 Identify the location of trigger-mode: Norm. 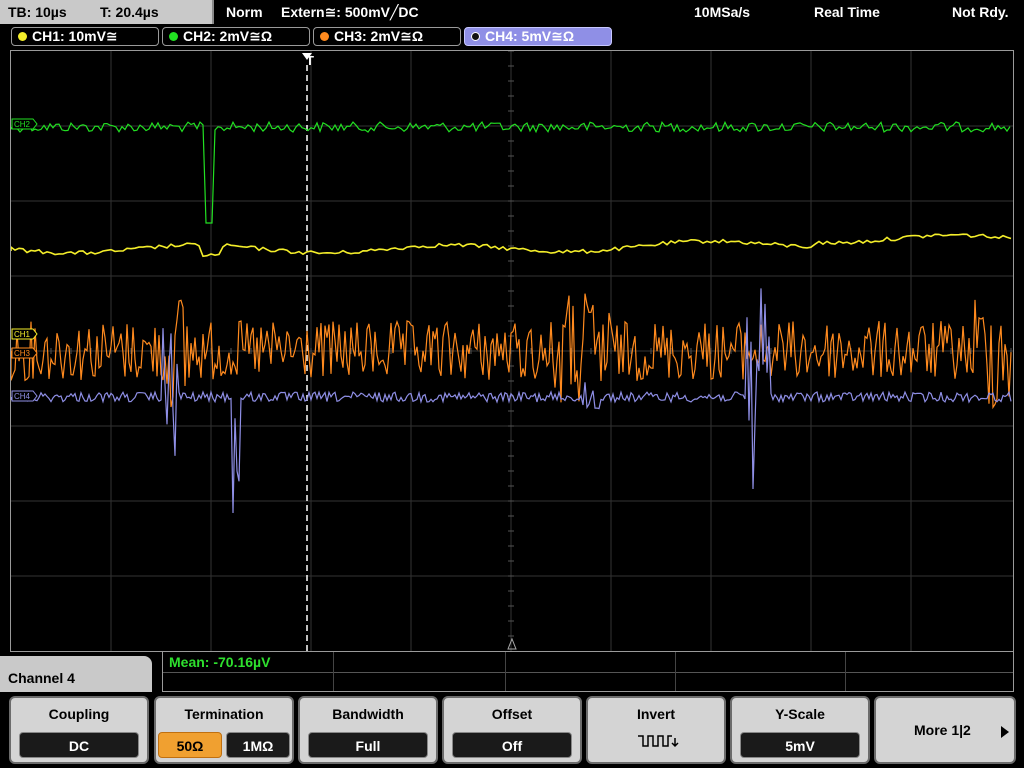
(244, 12).